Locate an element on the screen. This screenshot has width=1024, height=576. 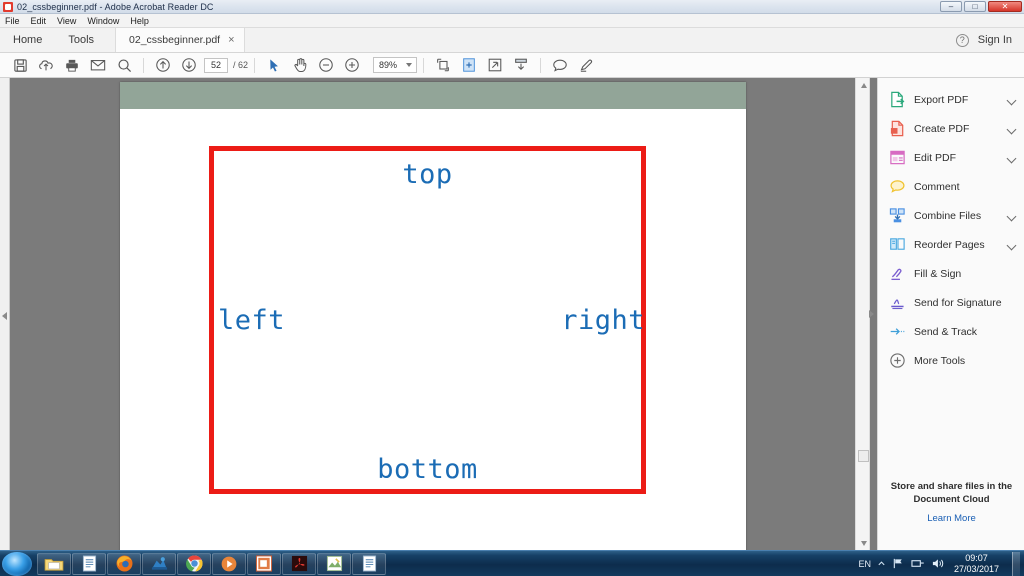
vertical-scrollbar is located at coordinates (862, 314).